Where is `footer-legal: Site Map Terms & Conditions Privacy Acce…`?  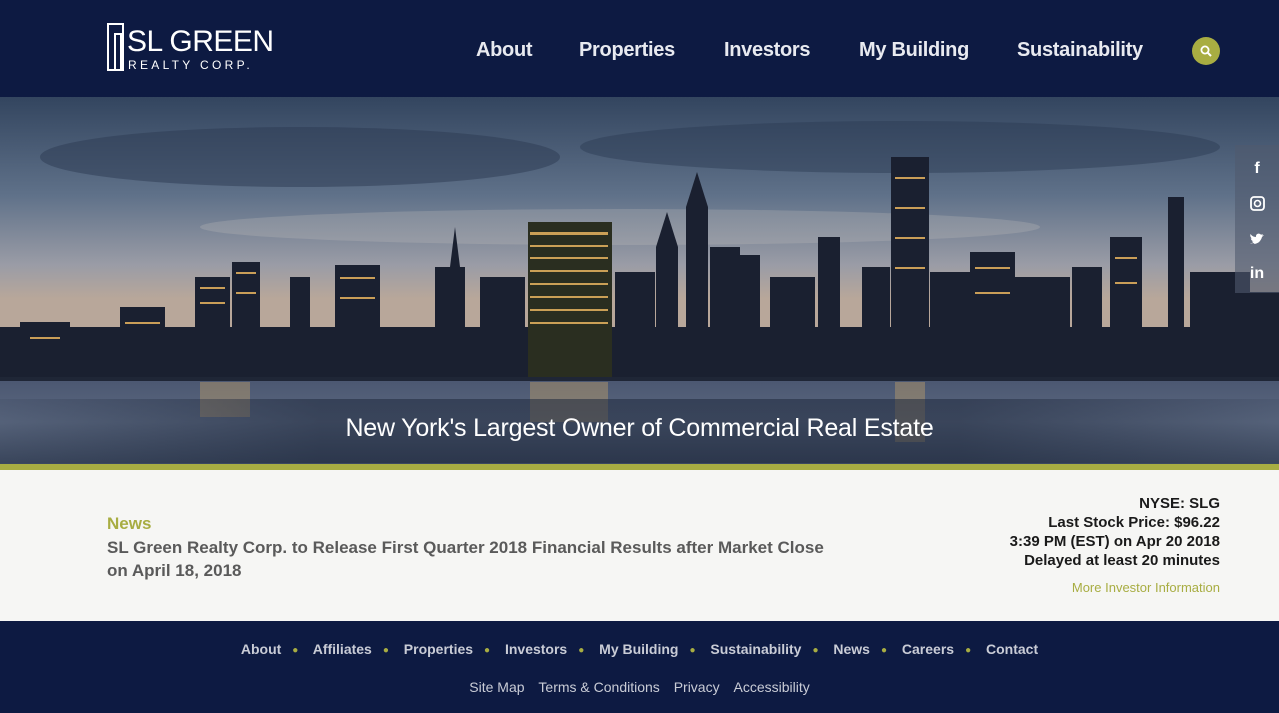
footer-legal: Site Map Terms & Conditions Privacy Acce… is located at coordinates (639, 687).